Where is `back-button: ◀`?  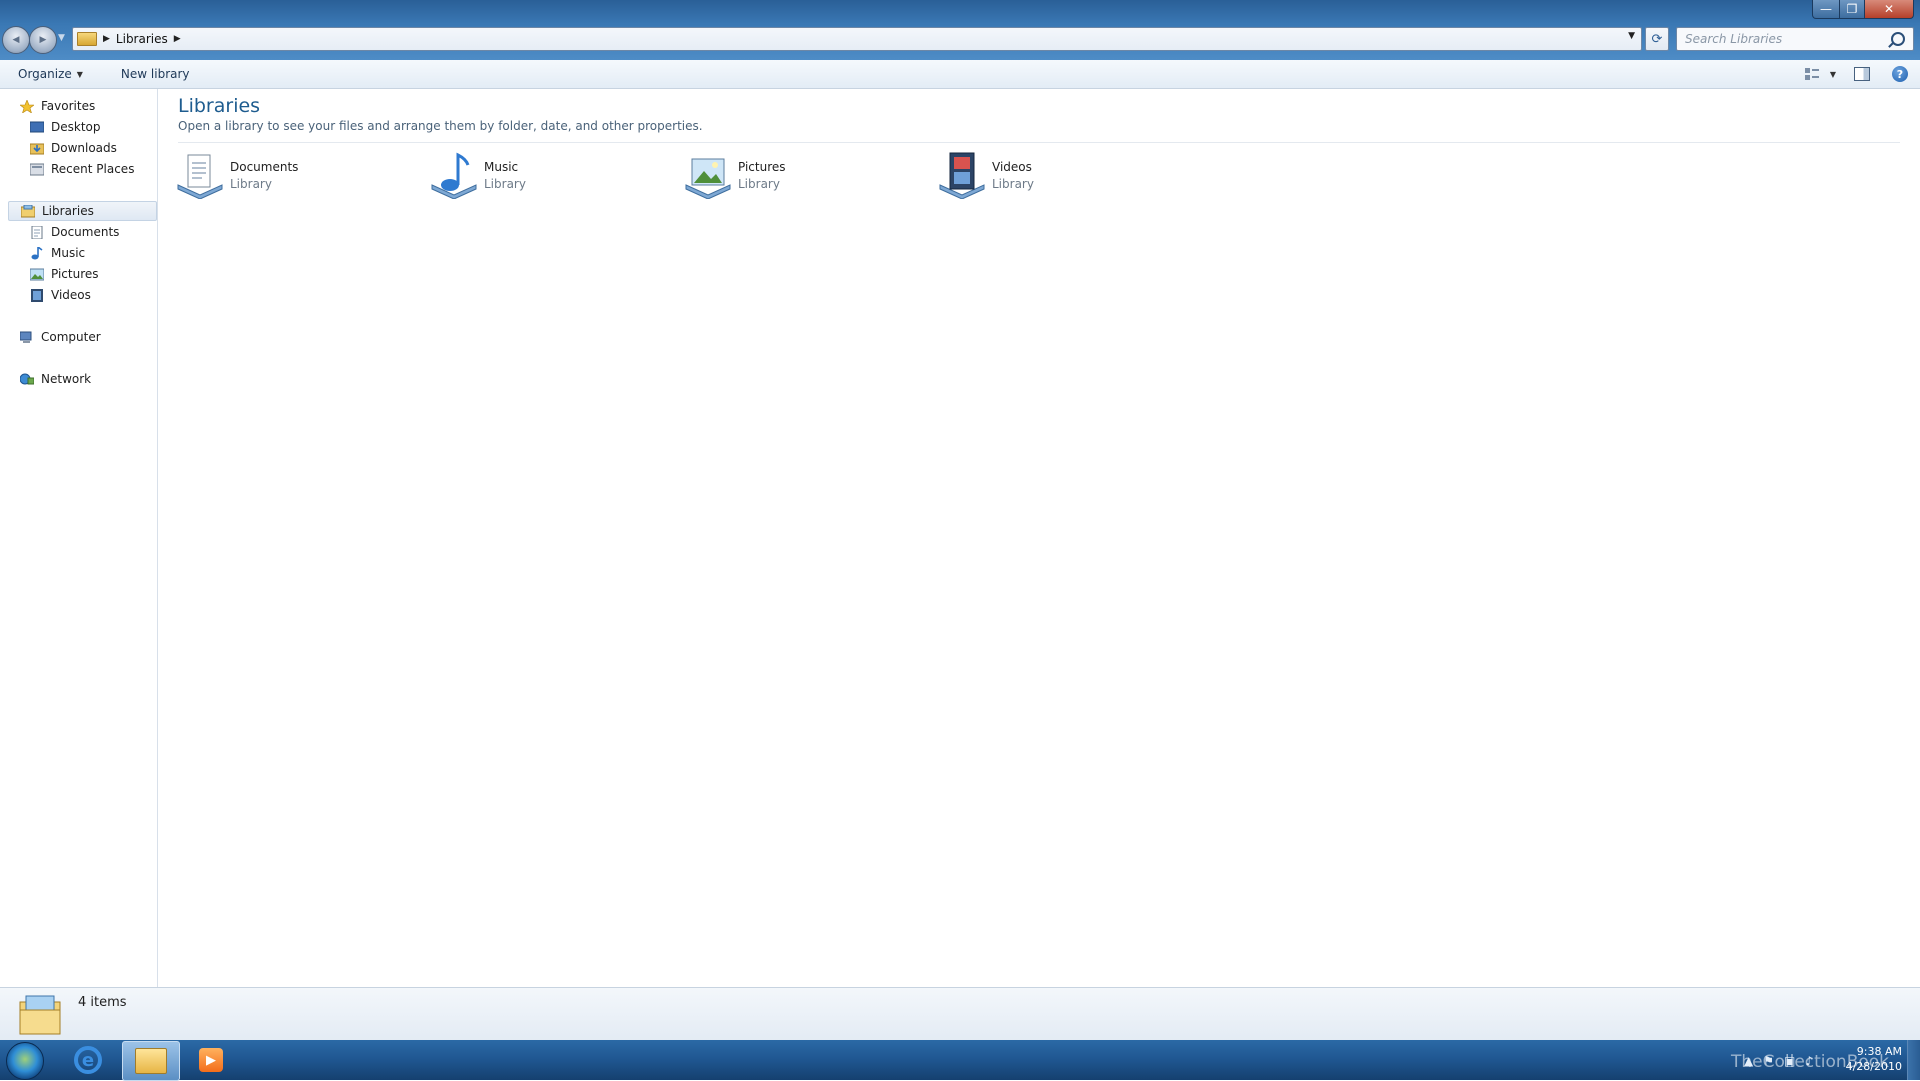 back-button: ◀ is located at coordinates (16, 40).